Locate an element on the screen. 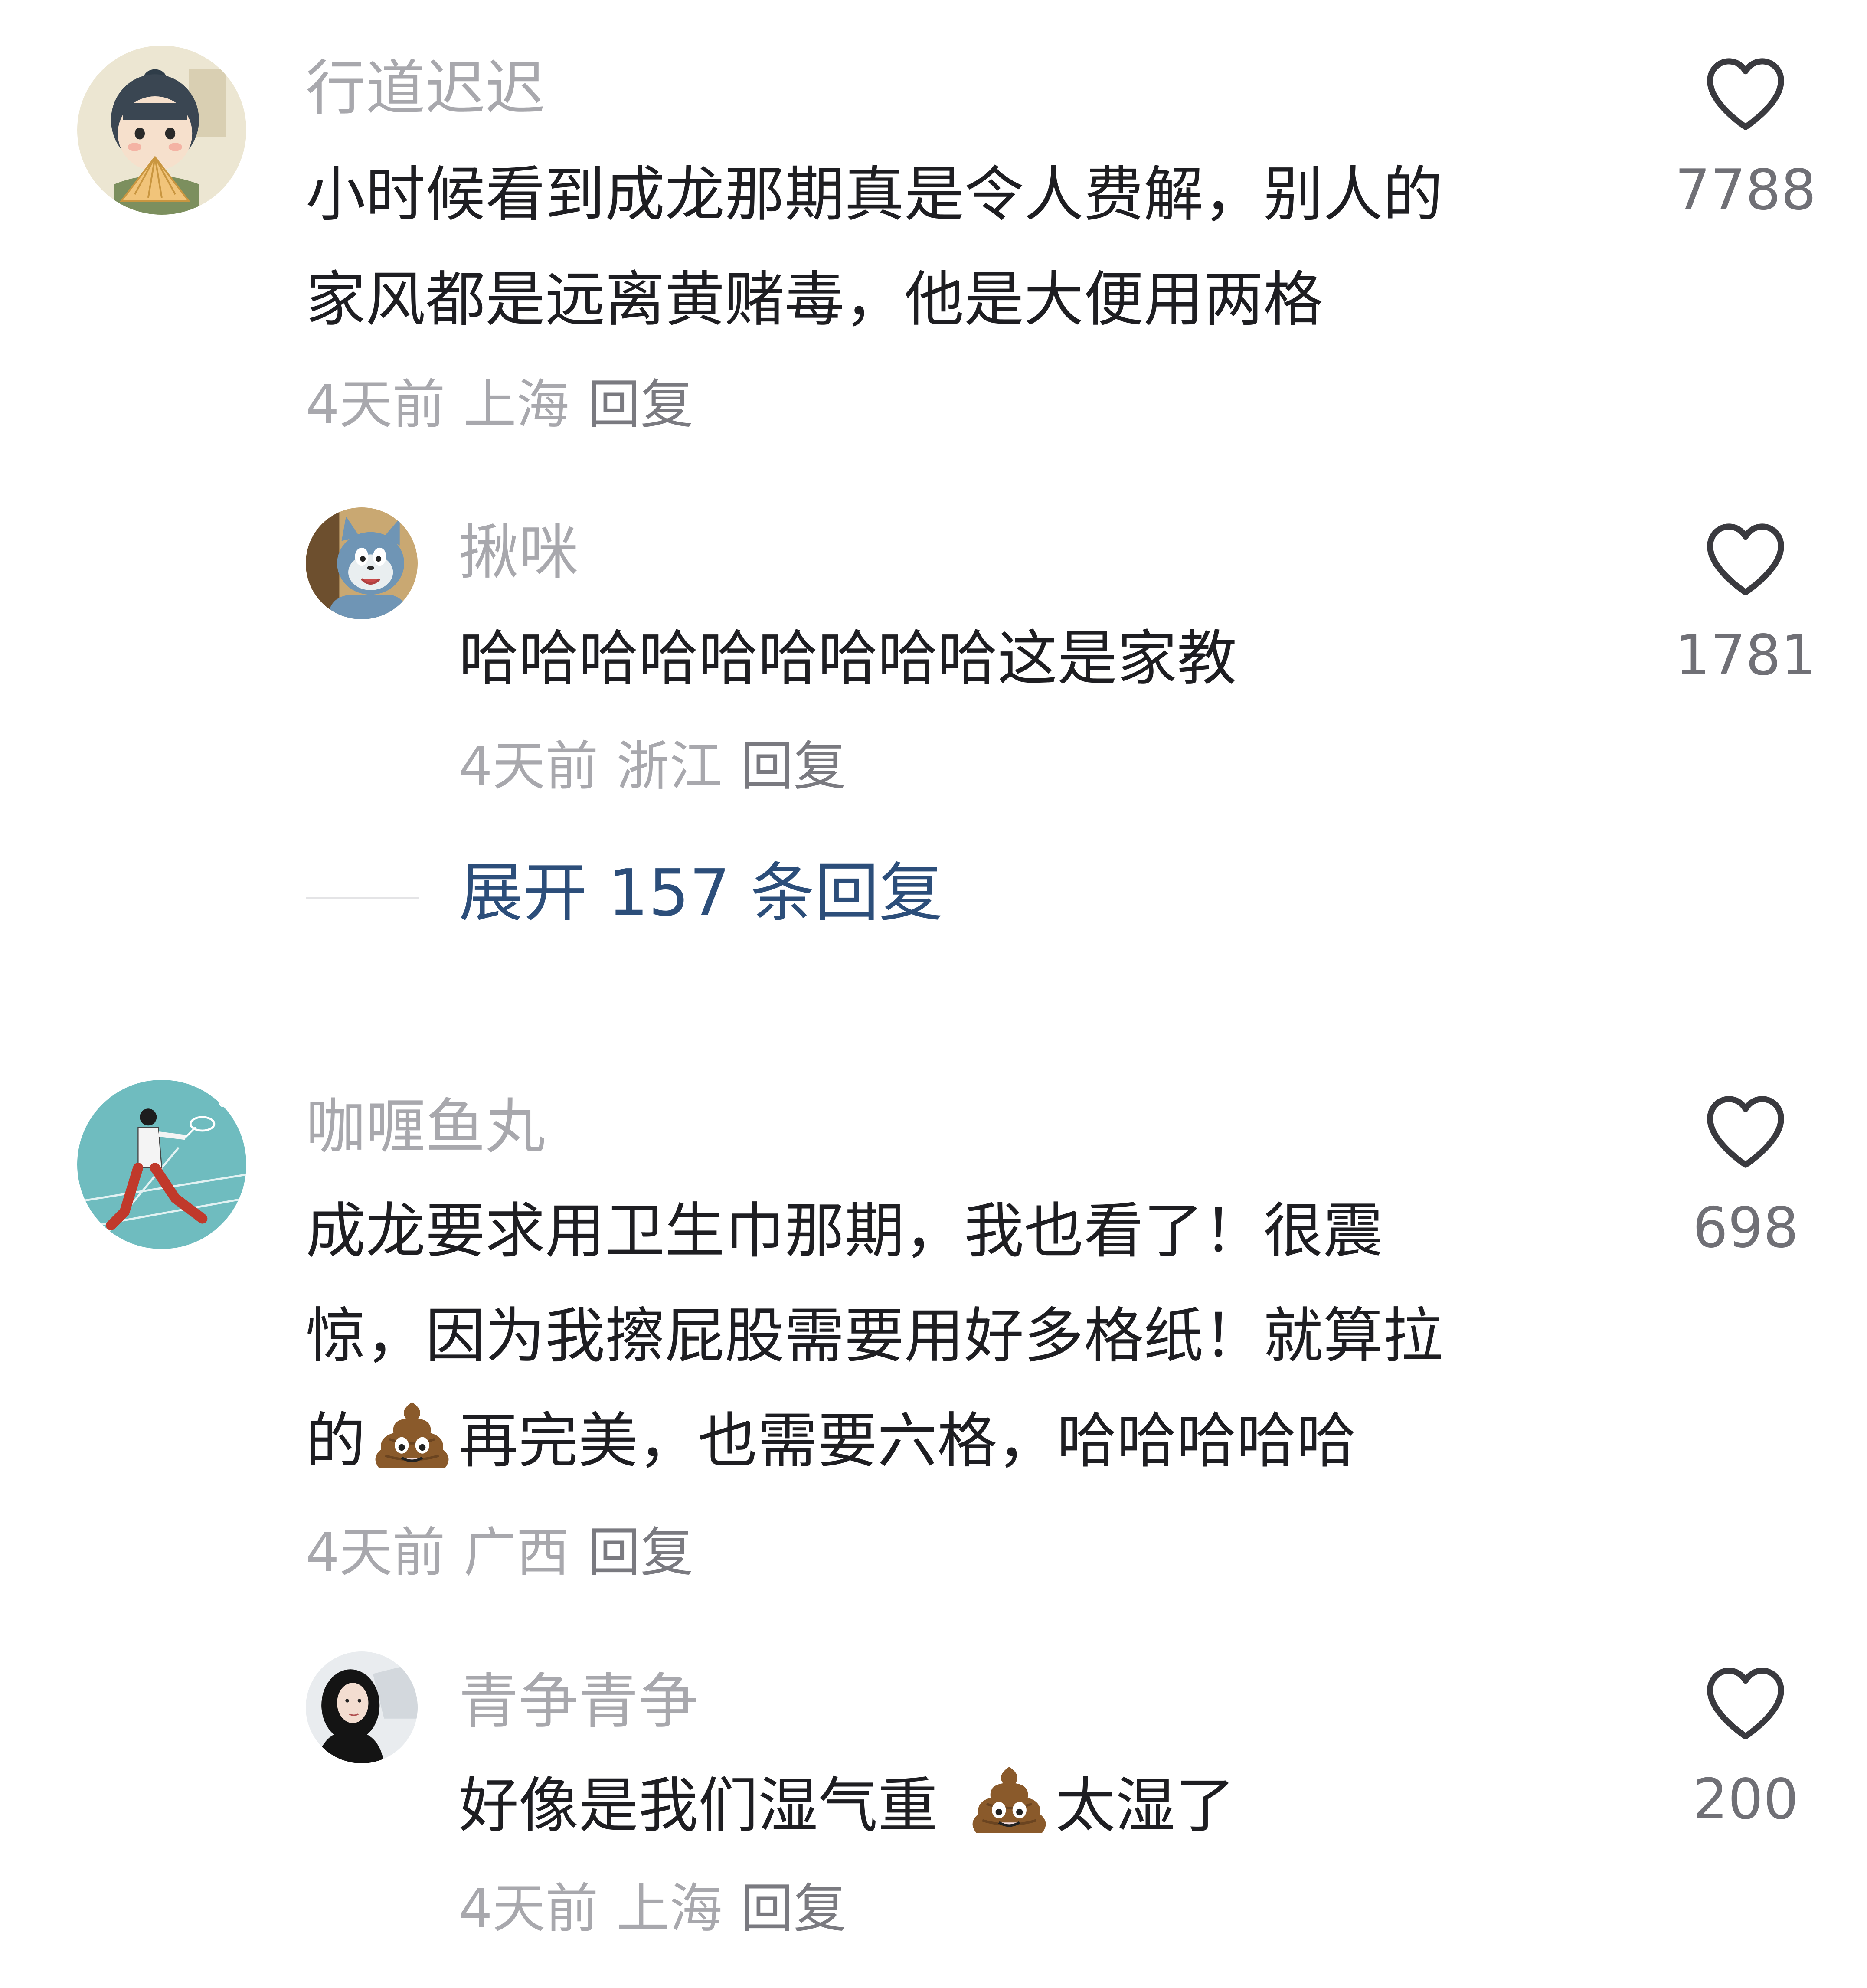 The height and width of the screenshot is (1988, 1867). comment-text-line: 家风都是远离黄赌毒，他是大便用两格 is located at coordinates (815, 299).